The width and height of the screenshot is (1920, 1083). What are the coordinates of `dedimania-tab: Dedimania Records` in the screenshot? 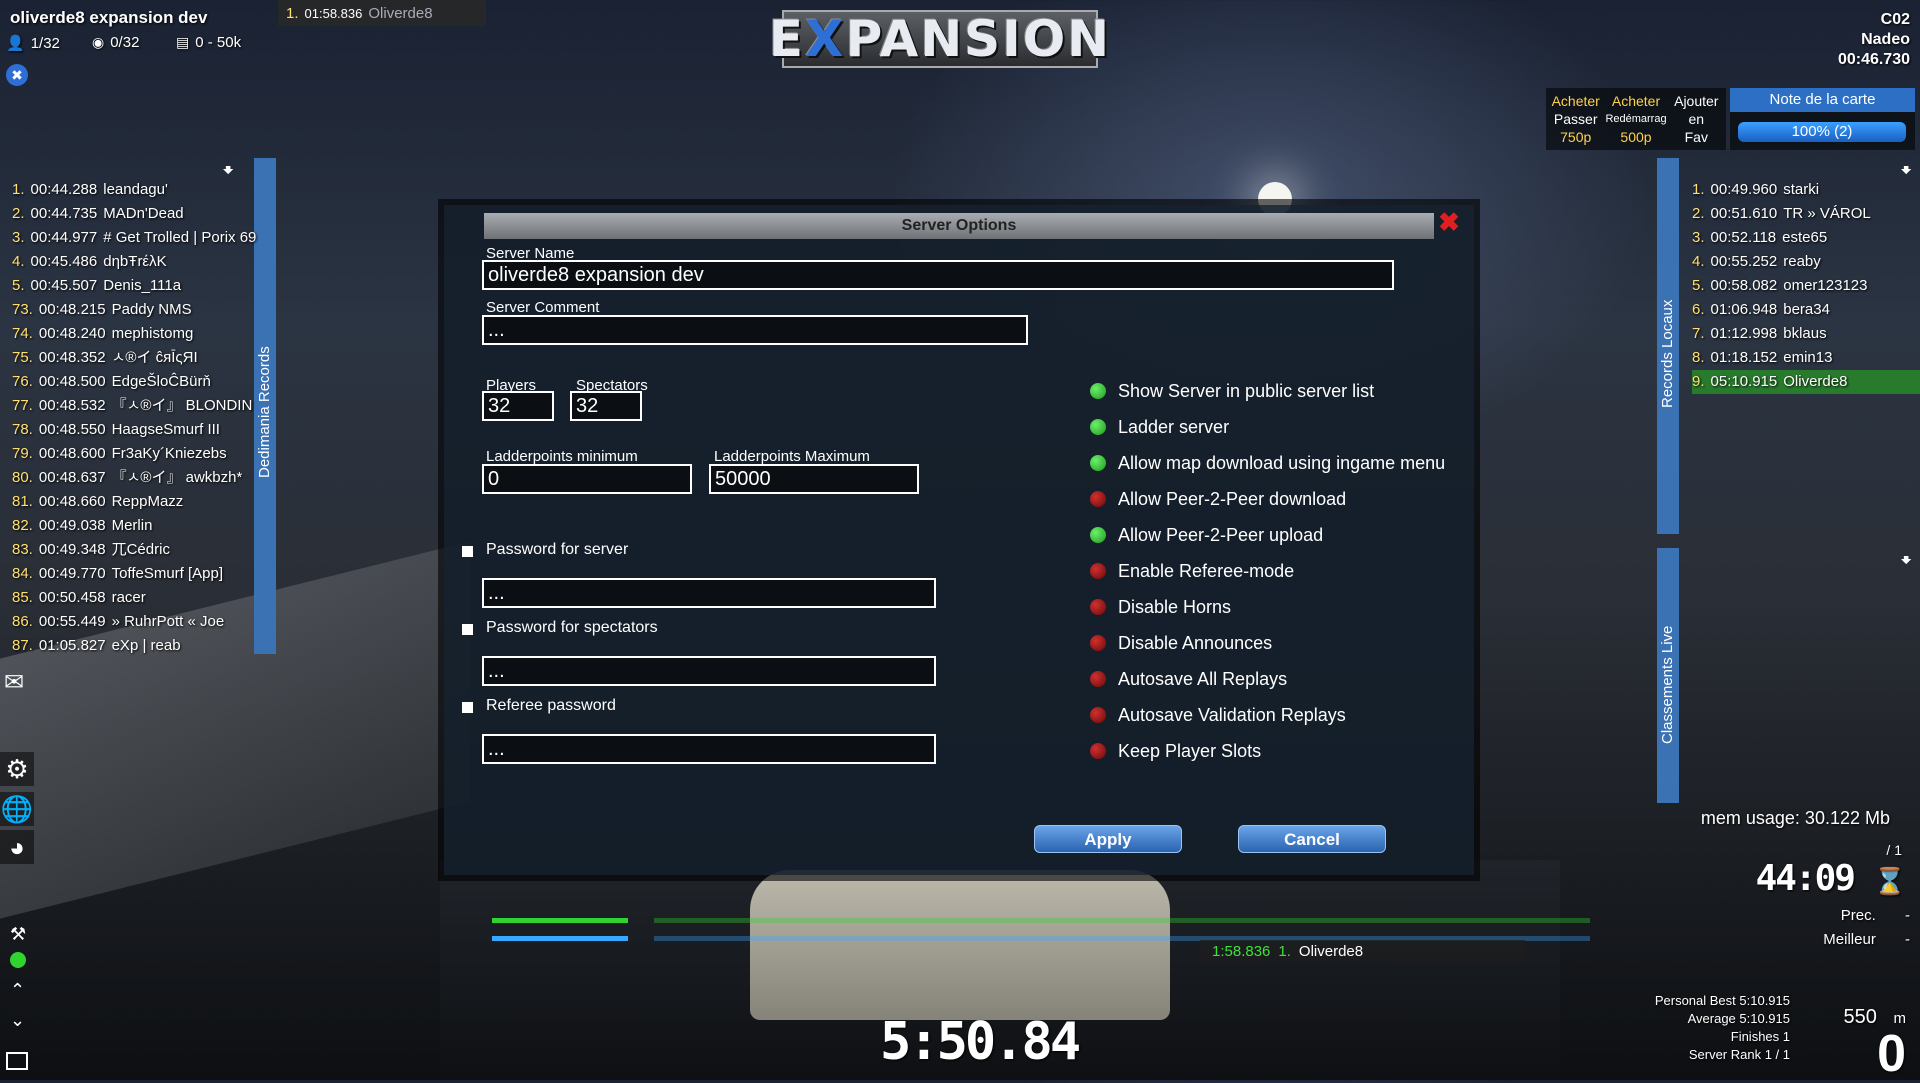 It's located at (265, 406).